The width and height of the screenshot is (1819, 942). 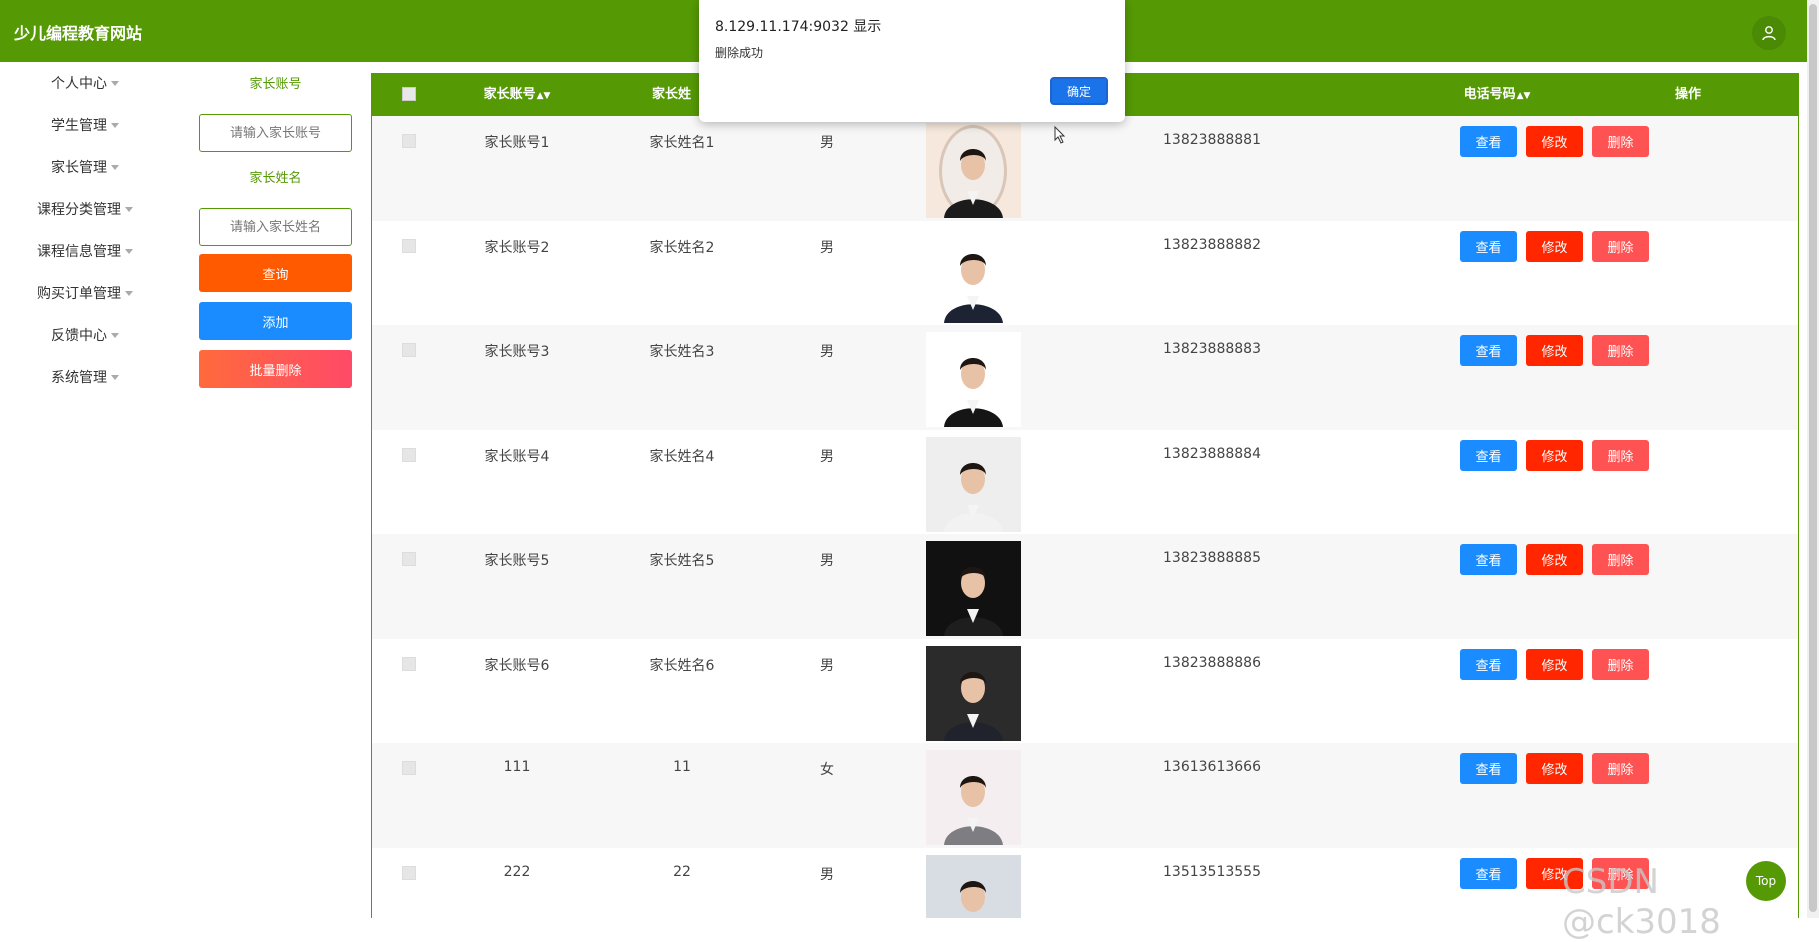 I want to click on cell-name: 家长姓名2, so click(x=682, y=247).